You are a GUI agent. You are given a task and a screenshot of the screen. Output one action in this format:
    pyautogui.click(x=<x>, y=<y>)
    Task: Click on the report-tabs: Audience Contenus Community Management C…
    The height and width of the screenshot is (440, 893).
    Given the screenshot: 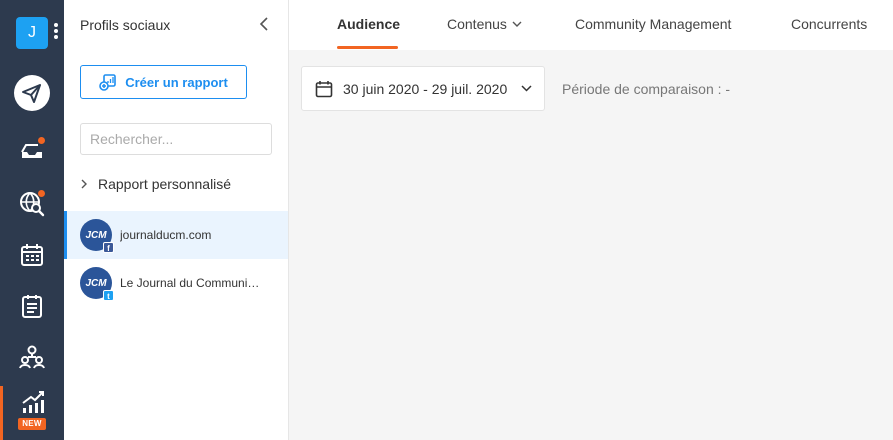 What is the action you would take?
    pyautogui.click(x=591, y=25)
    